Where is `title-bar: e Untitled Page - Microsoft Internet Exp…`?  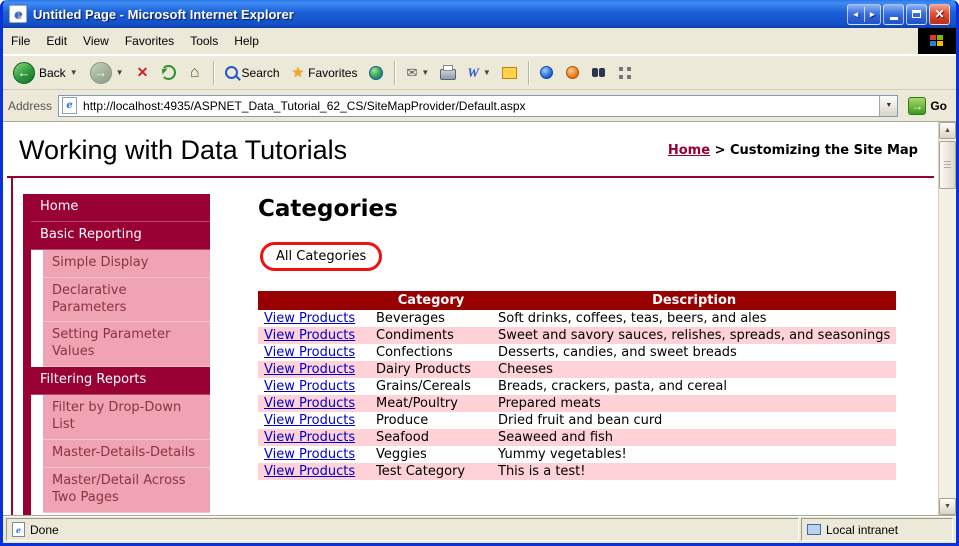 title-bar: e Untitled Page - Microsoft Internet Exp… is located at coordinates (479, 14).